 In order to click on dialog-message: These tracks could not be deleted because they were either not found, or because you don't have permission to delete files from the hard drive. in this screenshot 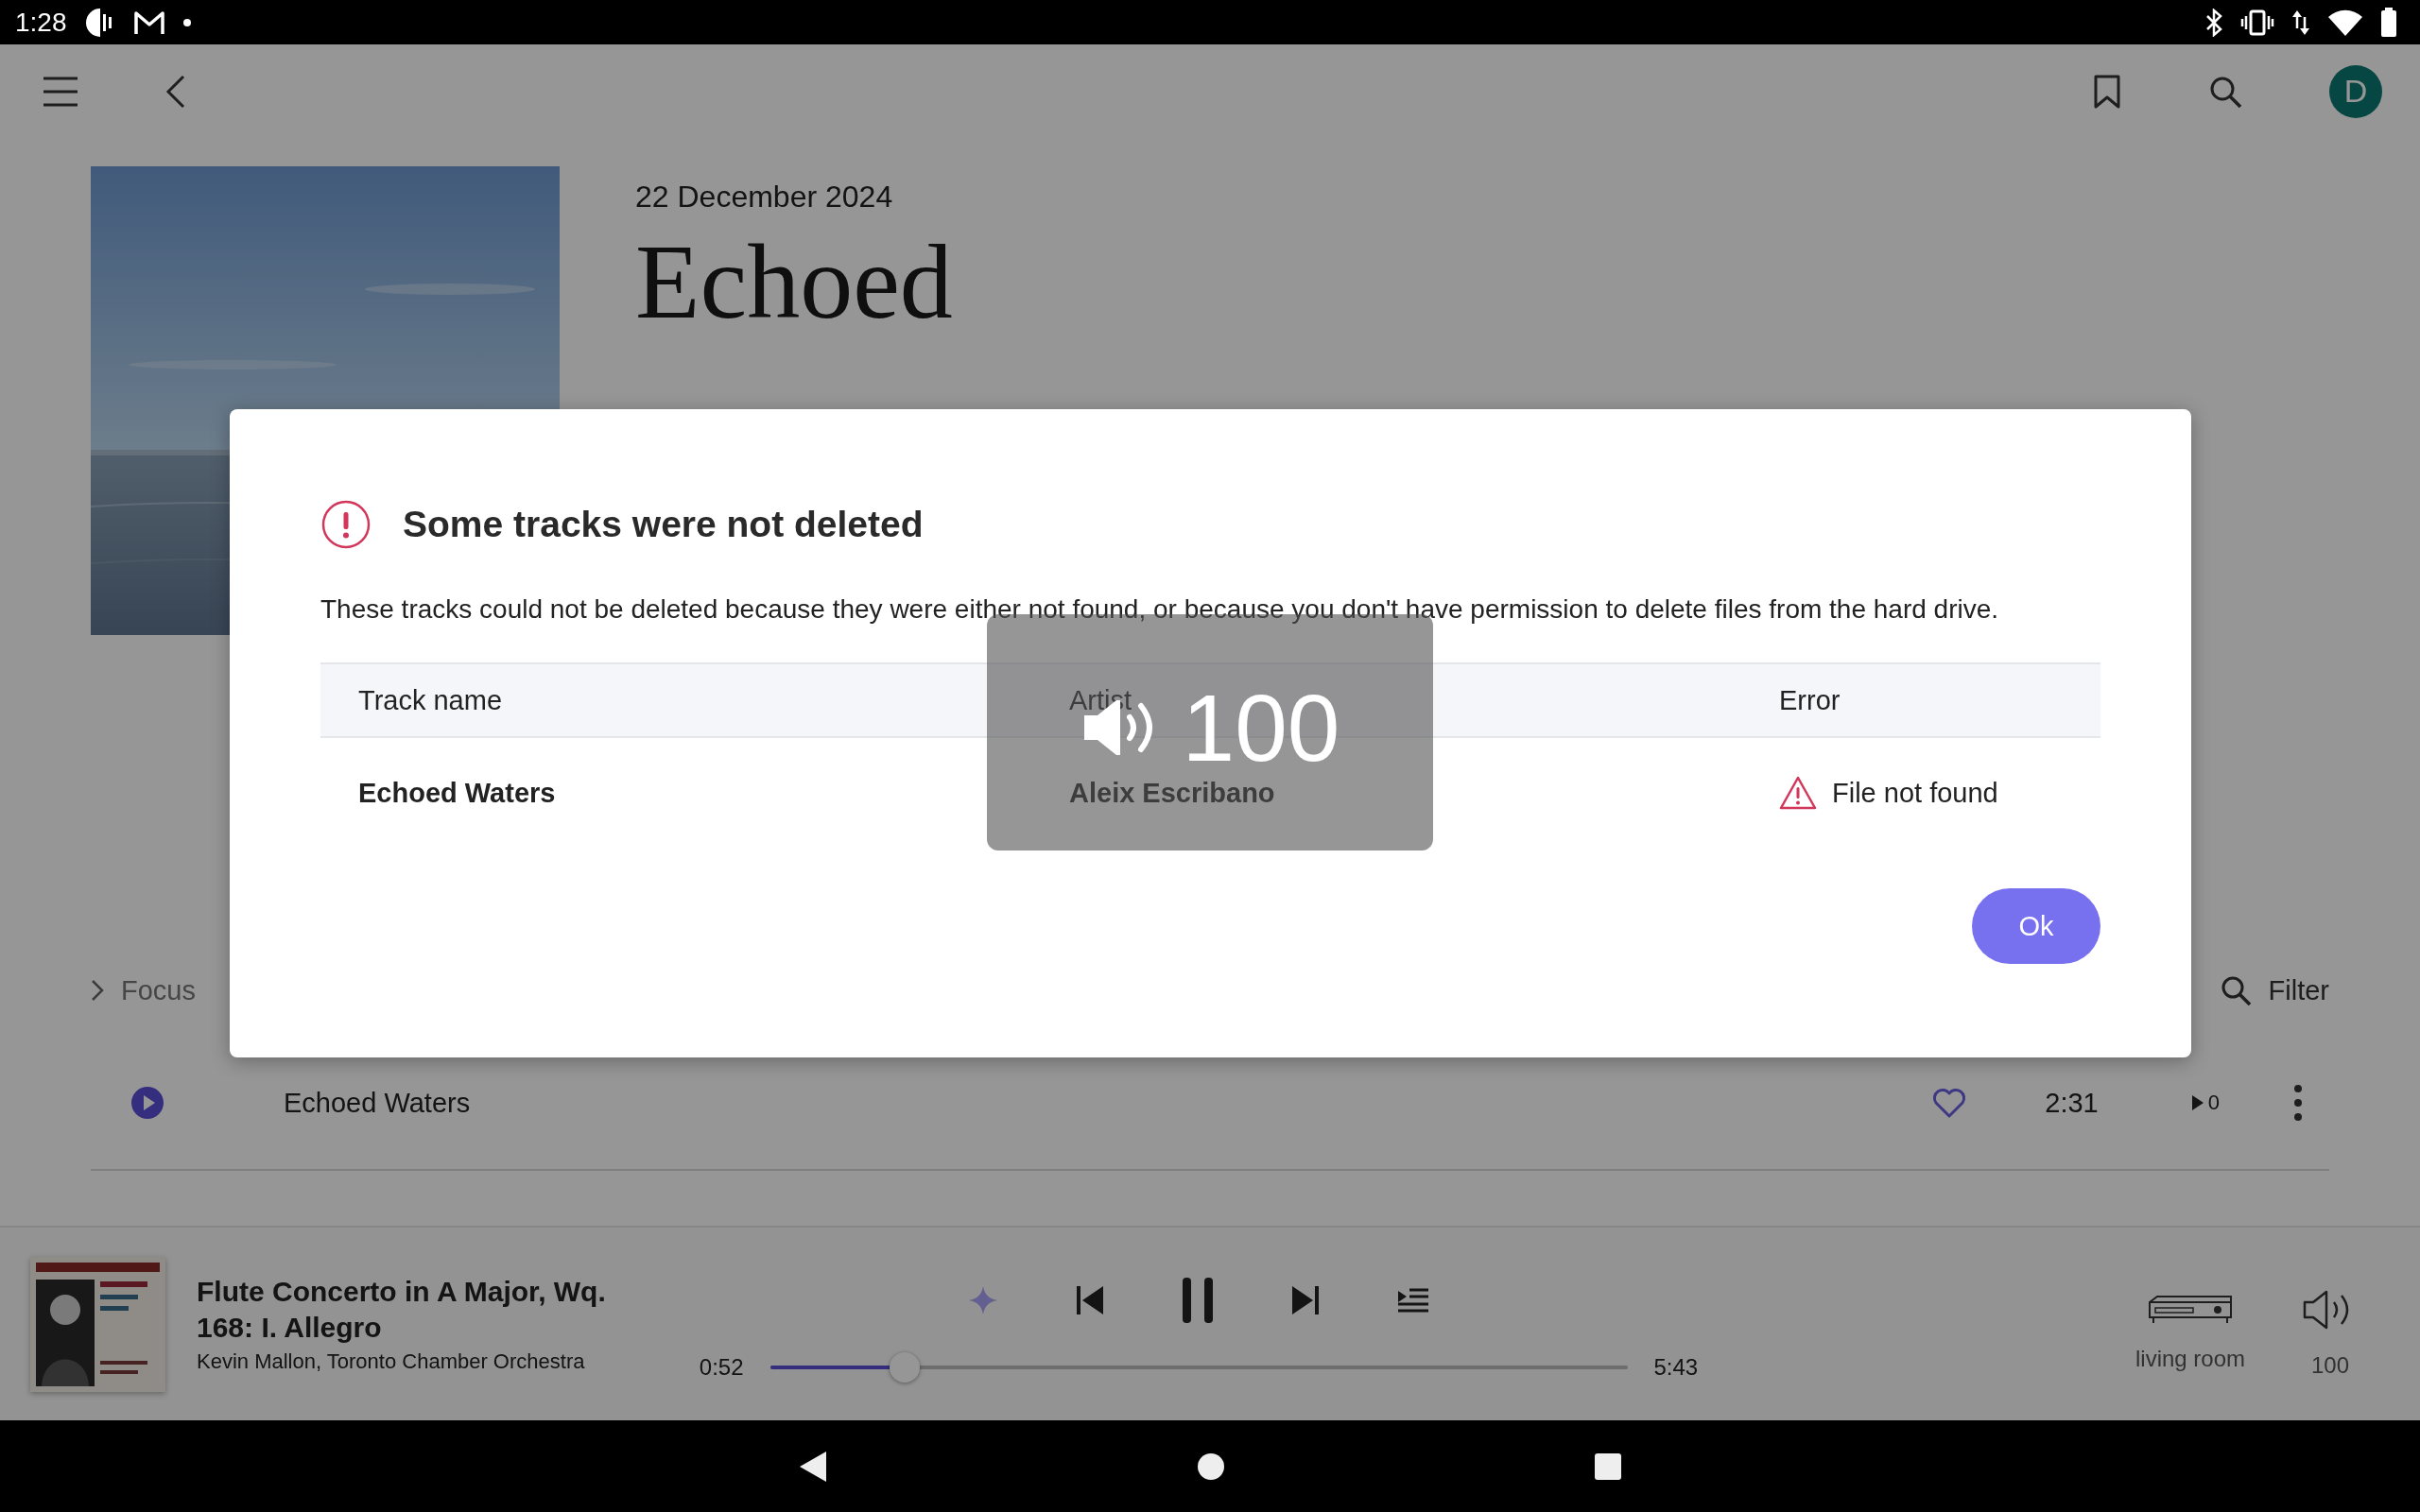, I will do `click(1160, 609)`.